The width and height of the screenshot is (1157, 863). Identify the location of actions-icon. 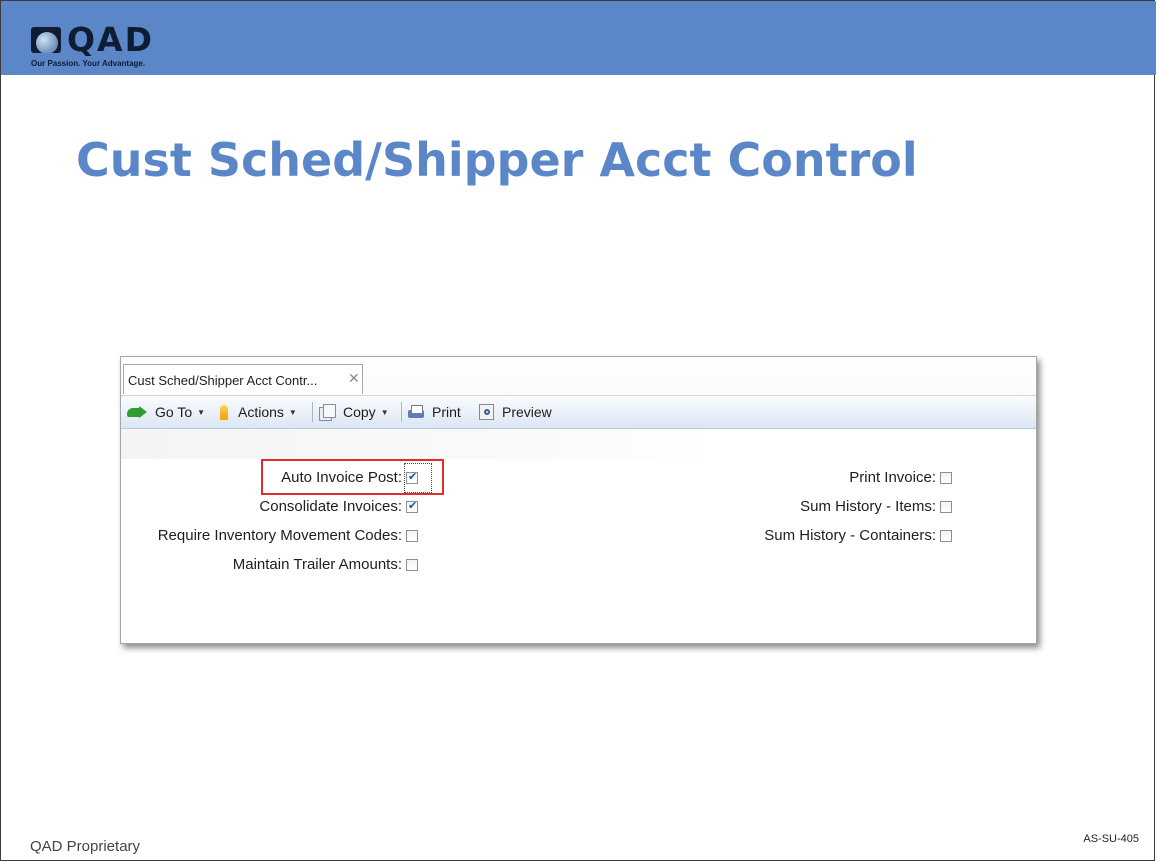
(224, 412).